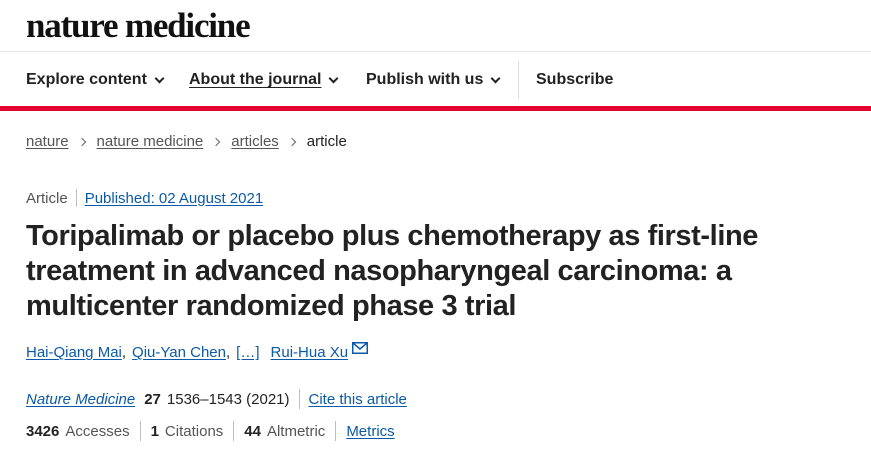 The width and height of the screenshot is (871, 467). What do you see at coordinates (76, 198) in the screenshot?
I see `meta-divider` at bounding box center [76, 198].